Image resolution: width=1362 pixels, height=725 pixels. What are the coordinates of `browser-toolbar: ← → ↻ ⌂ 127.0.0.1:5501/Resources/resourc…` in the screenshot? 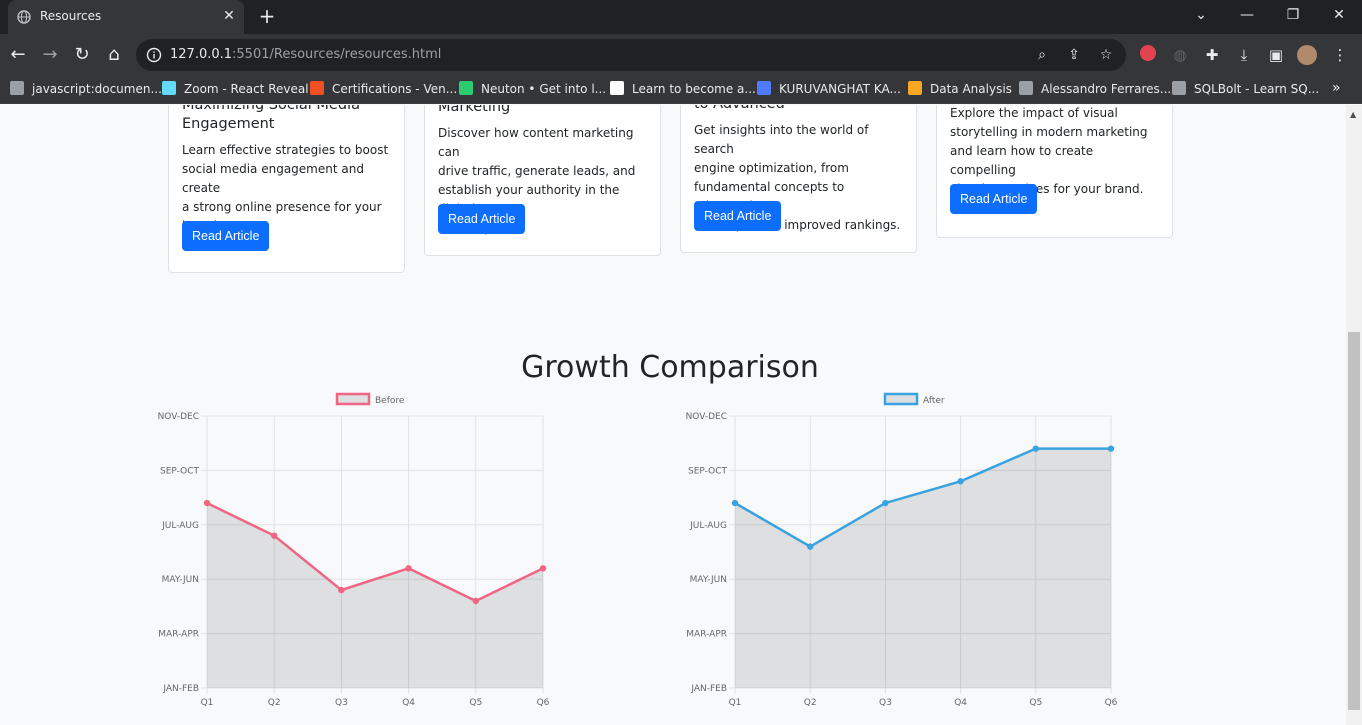 It's located at (681, 55).